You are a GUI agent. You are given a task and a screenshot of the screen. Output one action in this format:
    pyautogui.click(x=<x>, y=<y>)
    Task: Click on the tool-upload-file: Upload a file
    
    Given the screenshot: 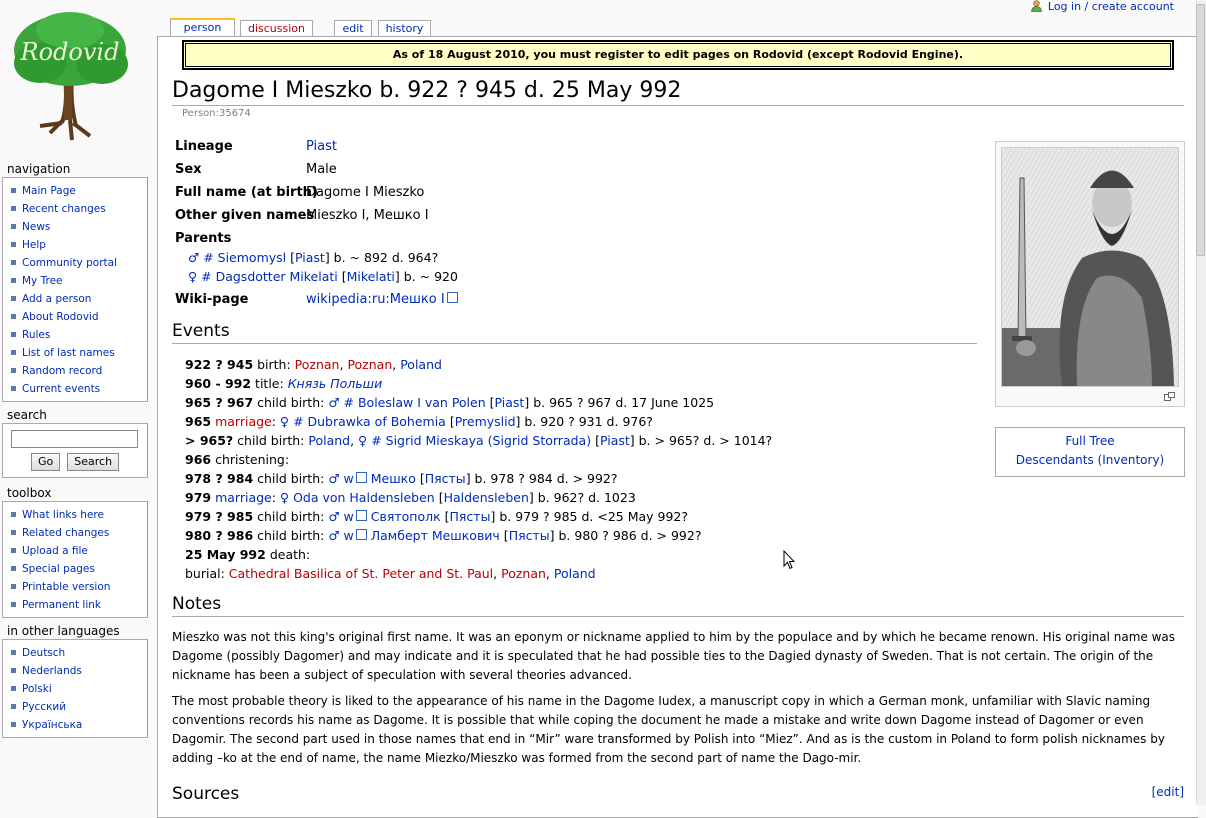 What is the action you would take?
    pyautogui.click(x=75, y=551)
    